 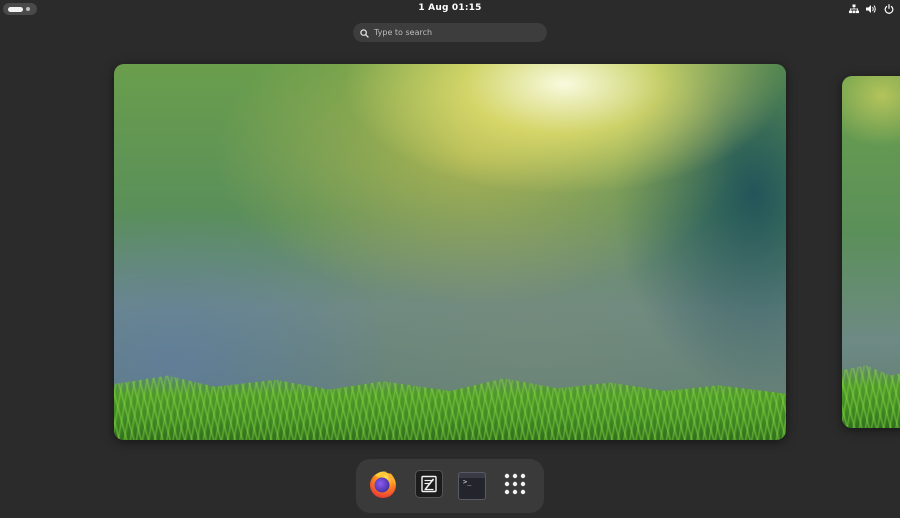 What do you see at coordinates (889, 9) in the screenshot?
I see `power-icon` at bounding box center [889, 9].